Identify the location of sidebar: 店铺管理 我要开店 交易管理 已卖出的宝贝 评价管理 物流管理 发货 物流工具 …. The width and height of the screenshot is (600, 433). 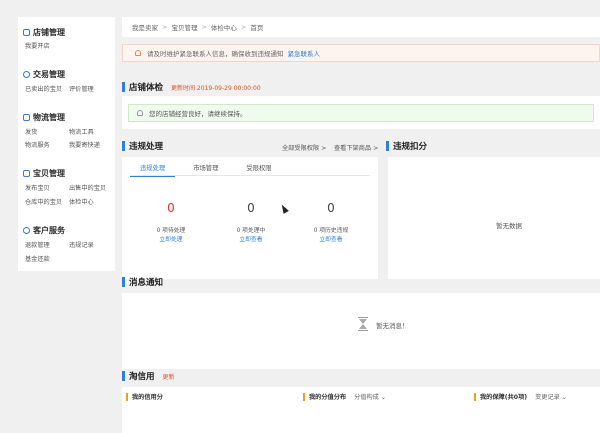
(66, 144).